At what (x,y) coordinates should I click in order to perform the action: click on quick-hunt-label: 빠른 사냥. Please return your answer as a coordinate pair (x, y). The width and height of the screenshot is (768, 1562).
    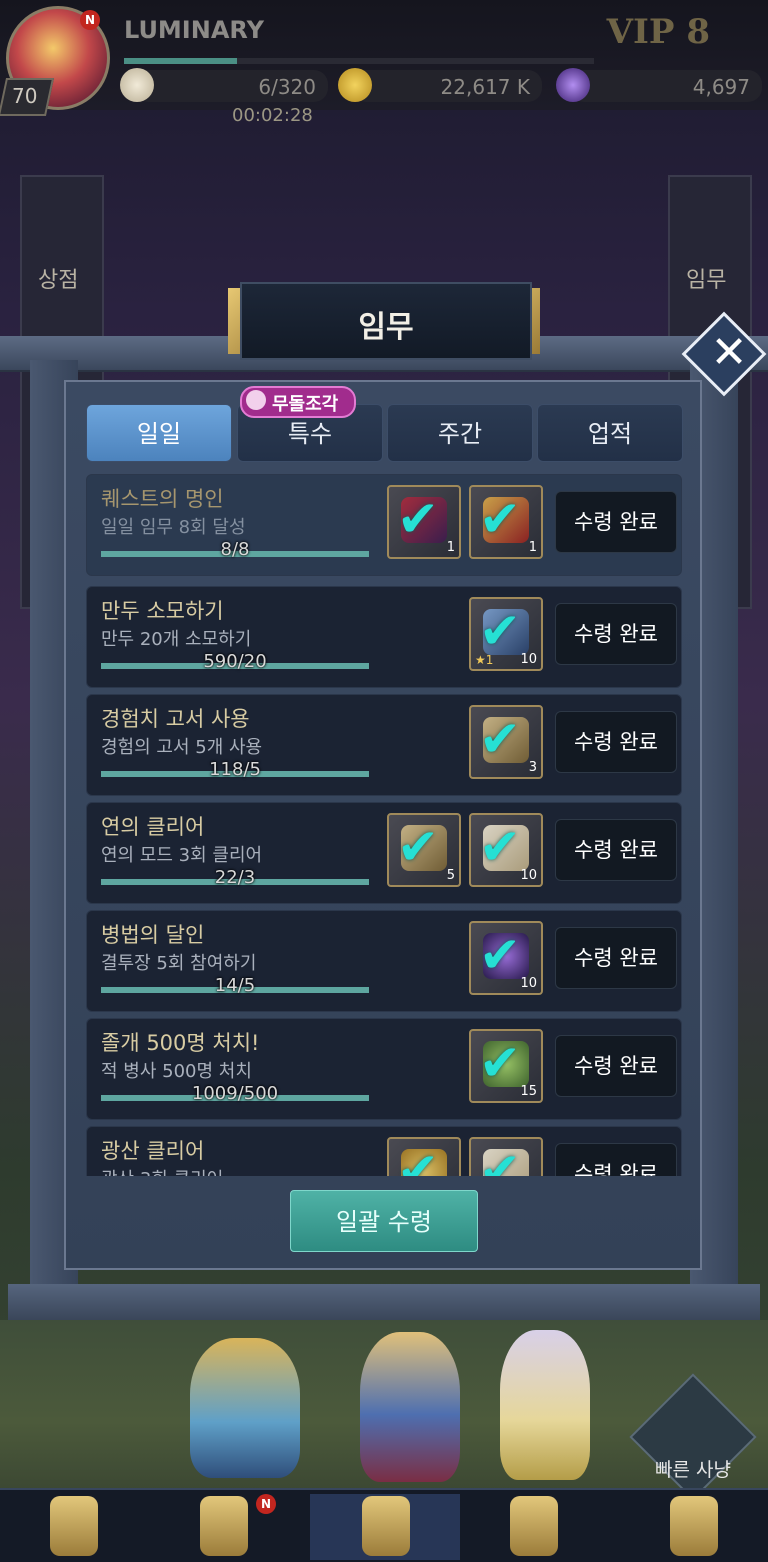
    Looking at the image, I should click on (693, 1468).